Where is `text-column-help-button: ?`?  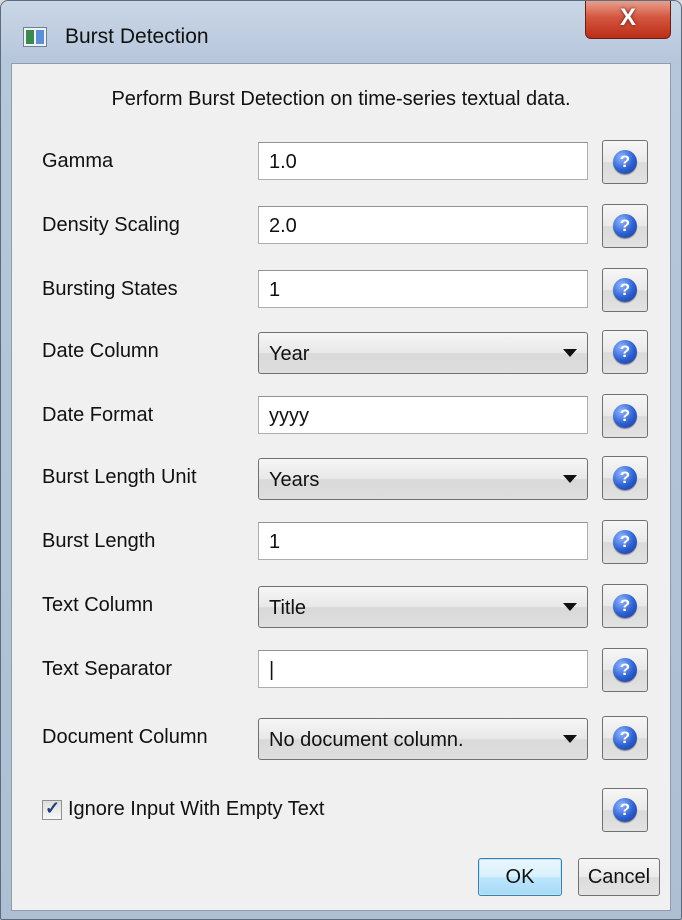
text-column-help-button: ? is located at coordinates (625, 606).